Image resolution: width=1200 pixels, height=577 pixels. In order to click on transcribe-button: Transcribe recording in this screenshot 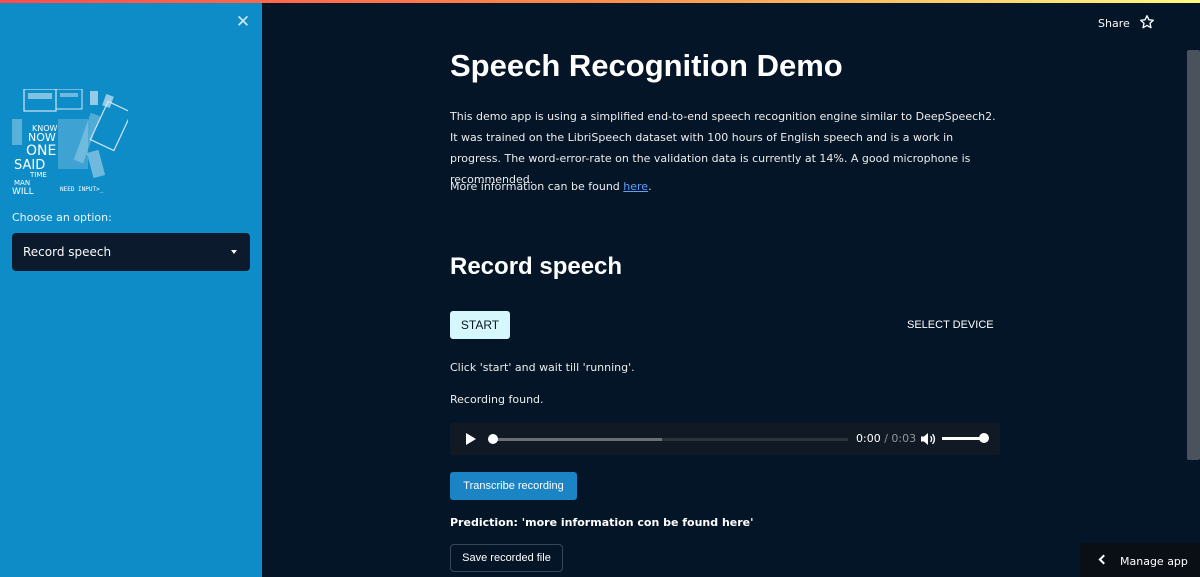, I will do `click(513, 486)`.